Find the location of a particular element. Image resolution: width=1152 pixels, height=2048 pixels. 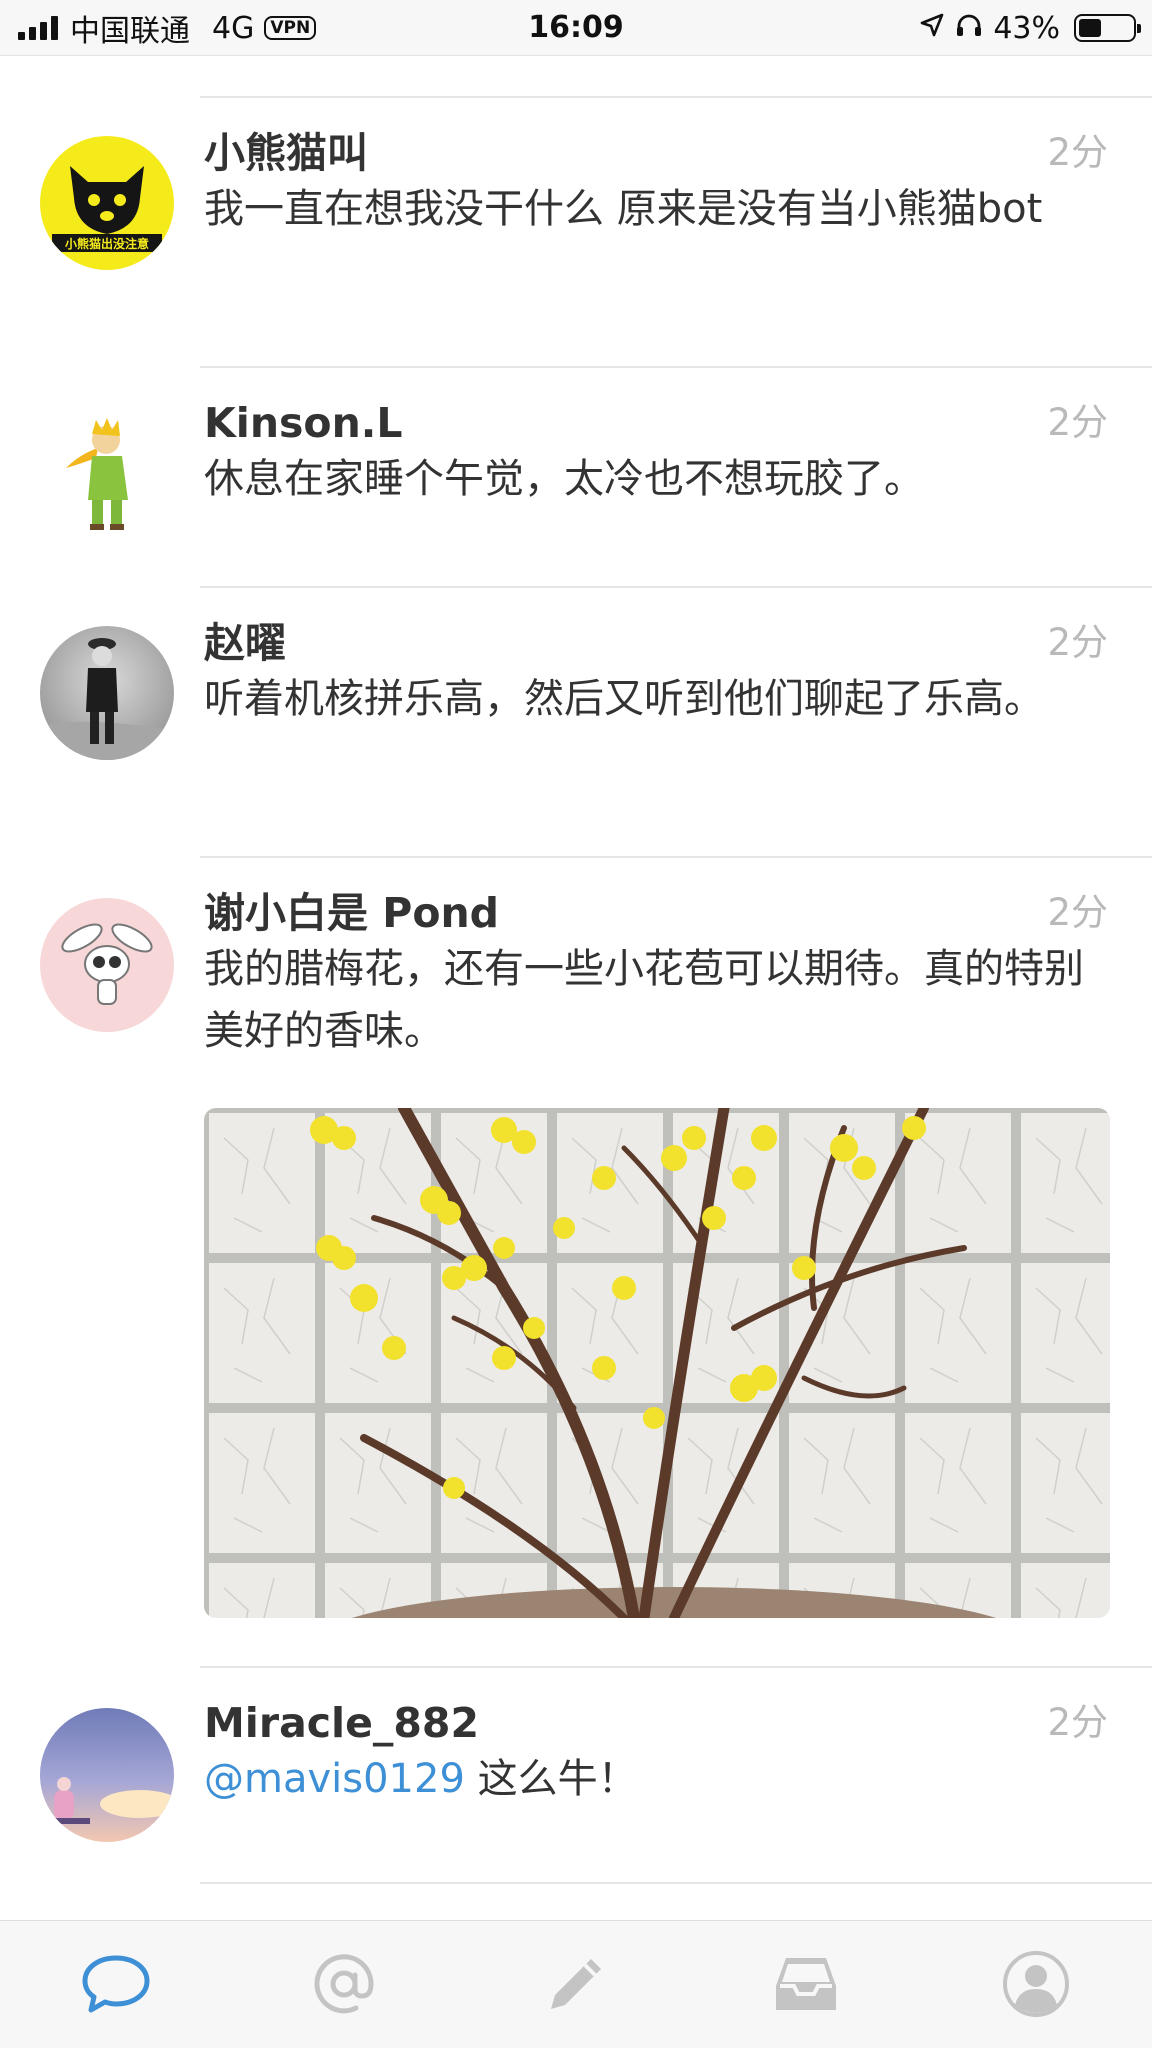

status-item: Kinson.L 2分 休息在家睡个午觉，太冷也不想玩胶了。 is located at coordinates (576, 477).